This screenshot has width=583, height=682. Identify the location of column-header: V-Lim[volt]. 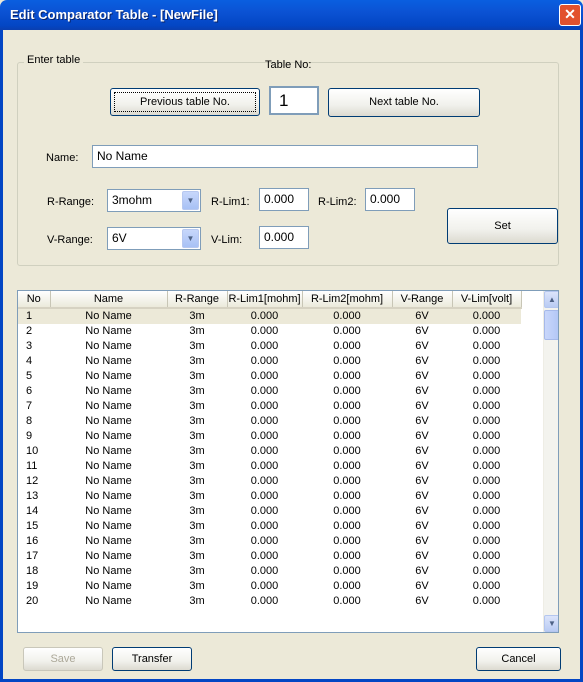
(487, 300).